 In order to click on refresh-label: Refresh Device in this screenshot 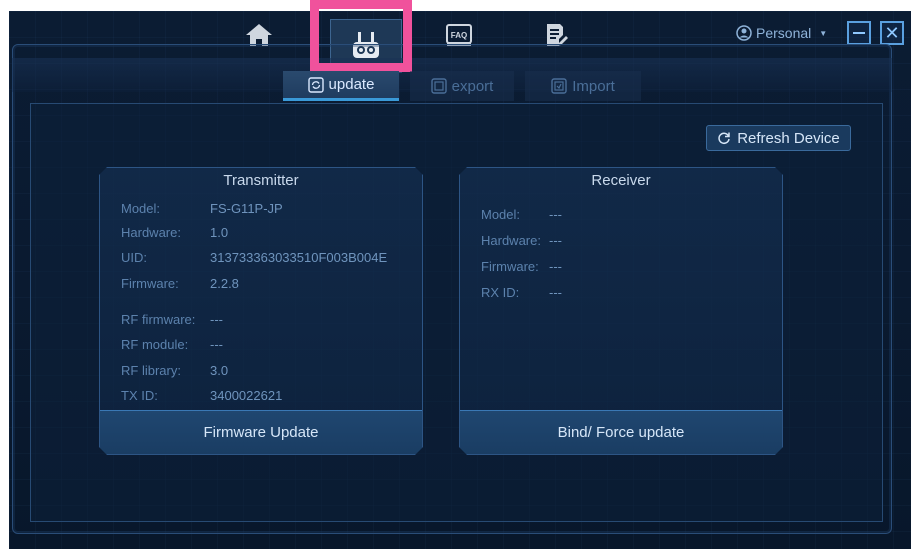, I will do `click(788, 138)`.